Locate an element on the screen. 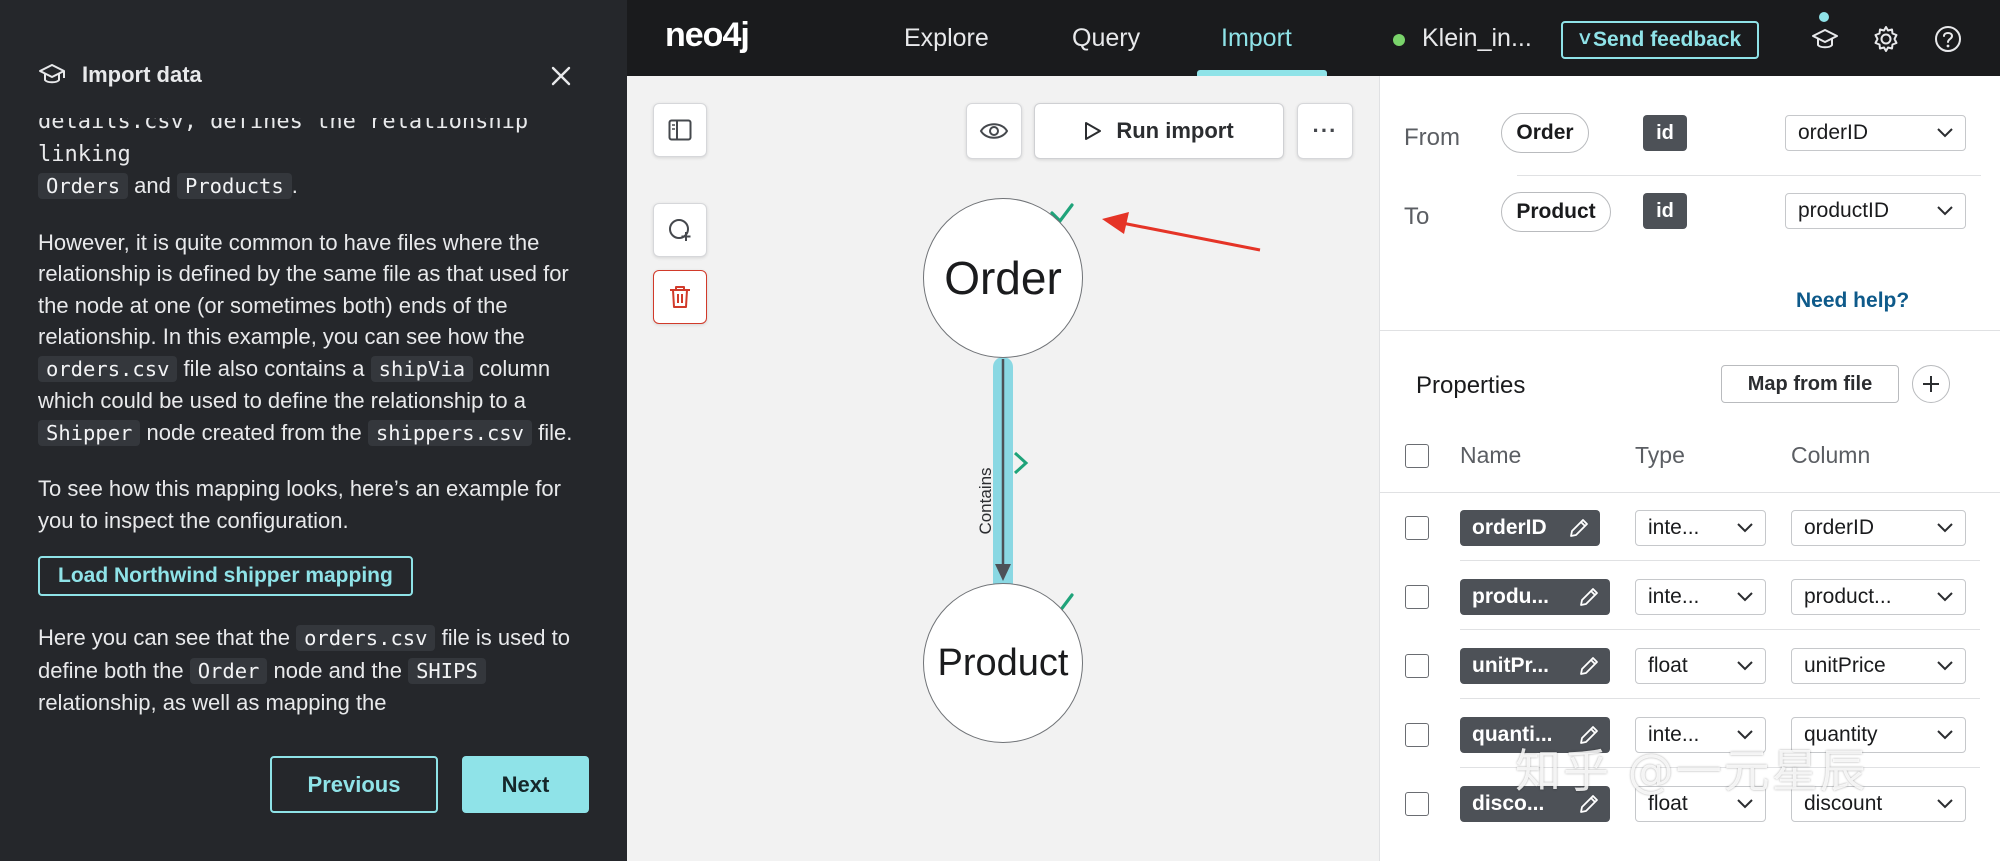  panel-header: Import data is located at coordinates (120, 75).